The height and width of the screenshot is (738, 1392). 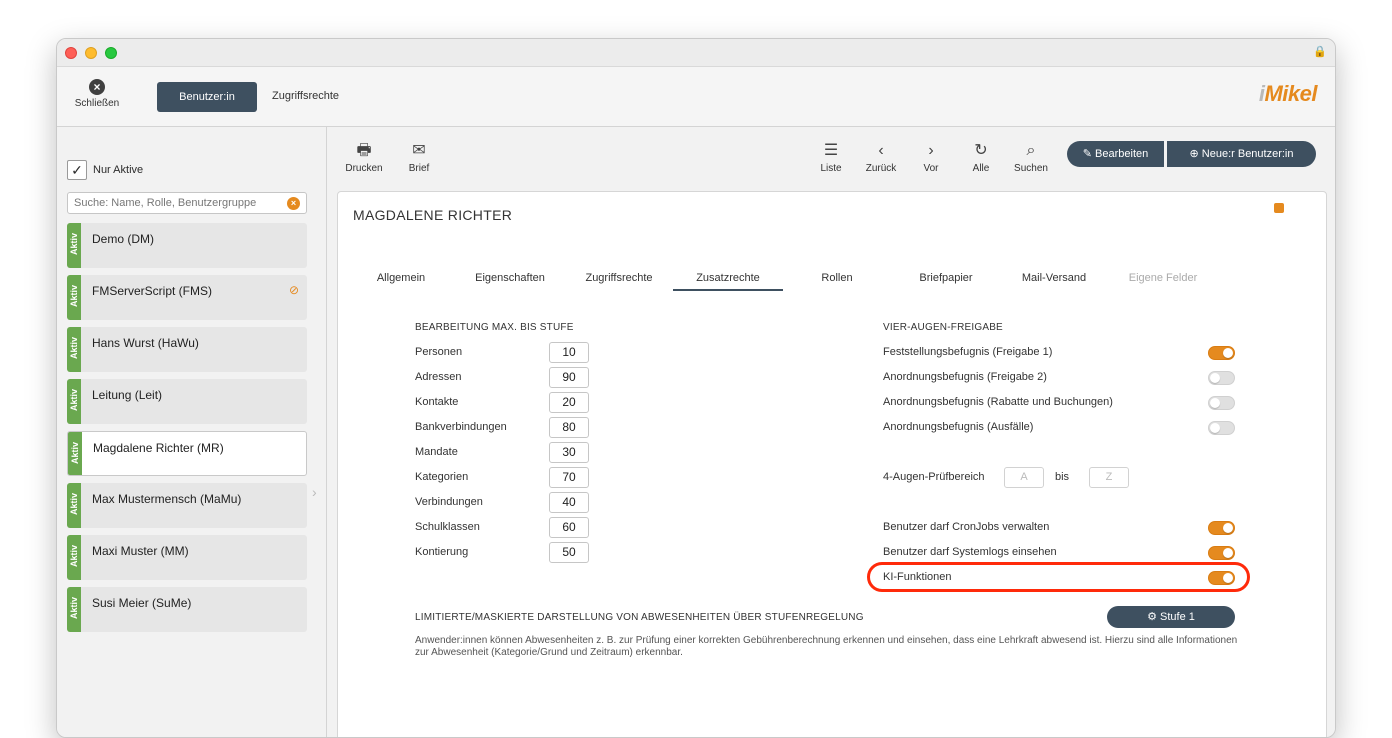 What do you see at coordinates (696, 53) in the screenshot?
I see `title-bar: 🔒` at bounding box center [696, 53].